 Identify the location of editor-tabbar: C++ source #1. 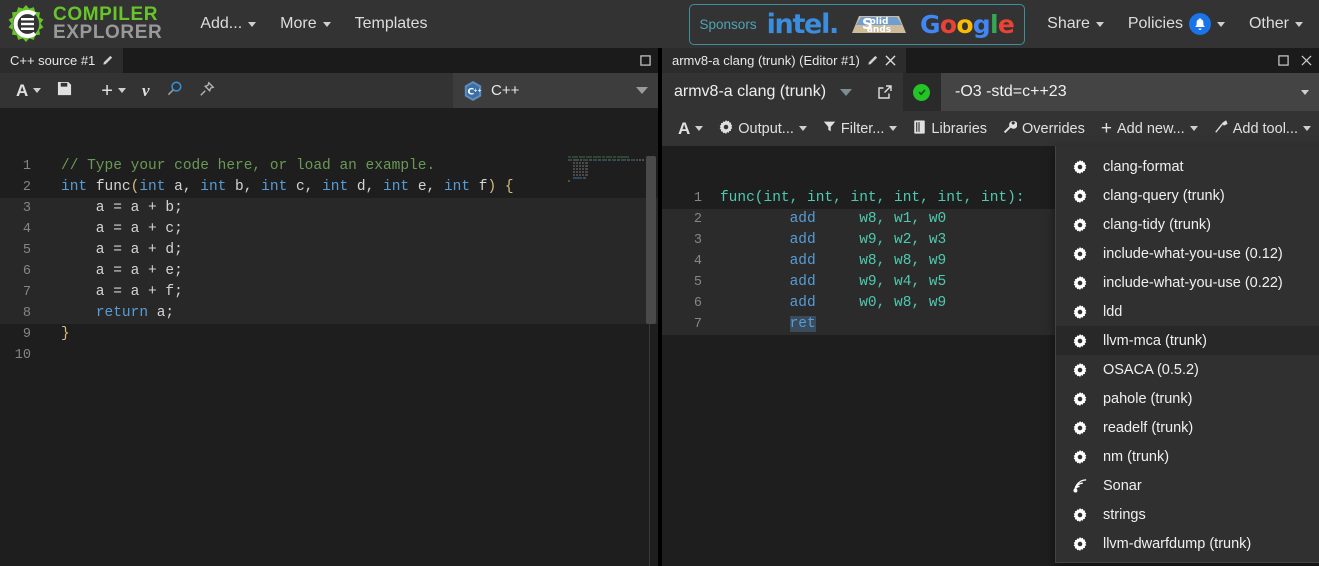
(329, 60).